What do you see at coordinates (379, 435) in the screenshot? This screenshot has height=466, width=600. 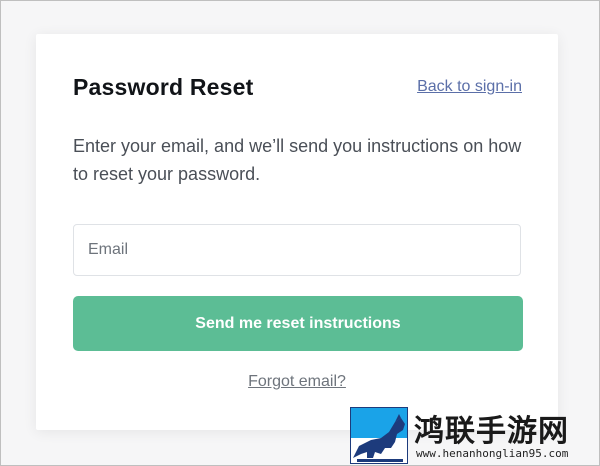 I see `horse-logo-icon` at bounding box center [379, 435].